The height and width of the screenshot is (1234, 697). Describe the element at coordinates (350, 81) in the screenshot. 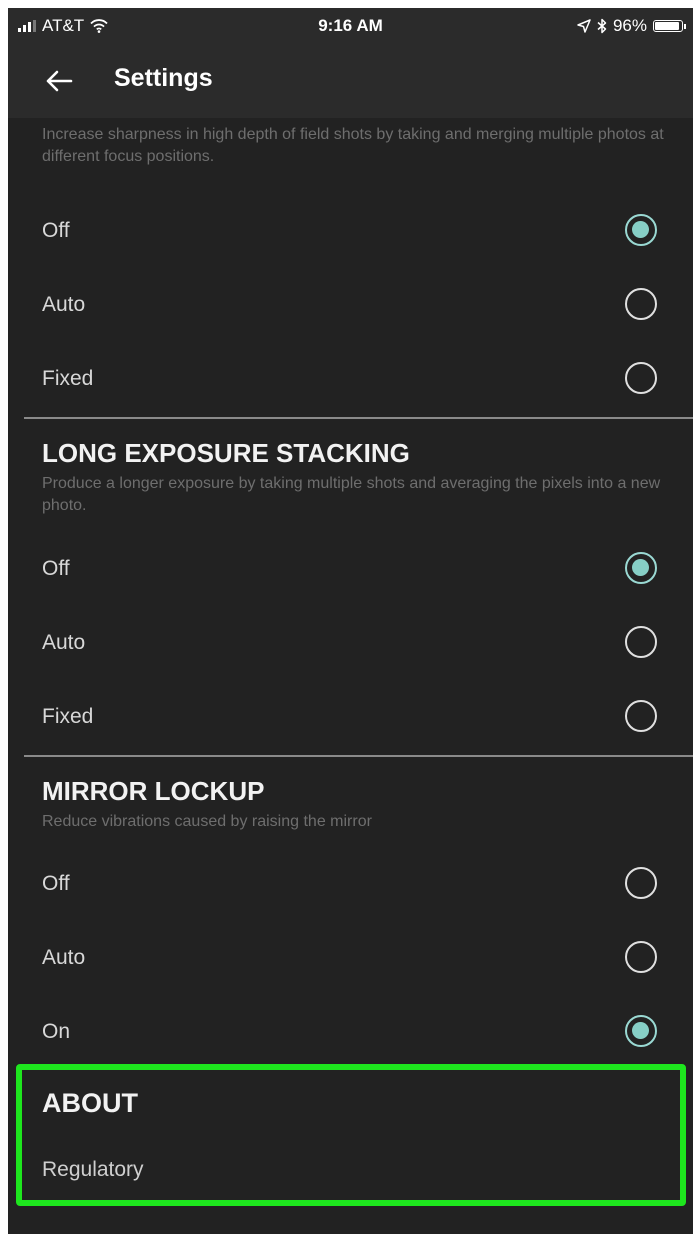

I see `app-header: Settings` at that location.